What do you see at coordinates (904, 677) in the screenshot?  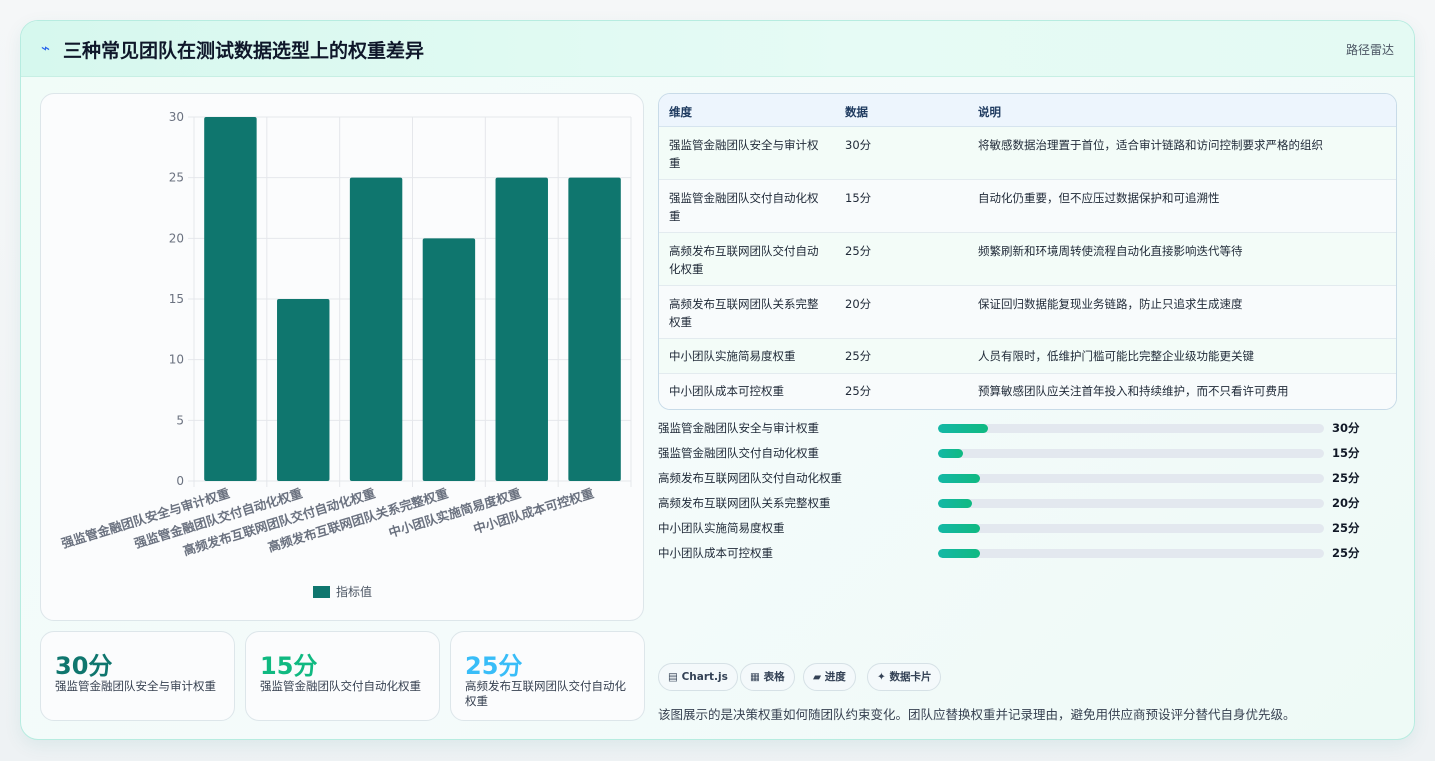 I see `tag-data-cards: ✦ 数据卡片` at bounding box center [904, 677].